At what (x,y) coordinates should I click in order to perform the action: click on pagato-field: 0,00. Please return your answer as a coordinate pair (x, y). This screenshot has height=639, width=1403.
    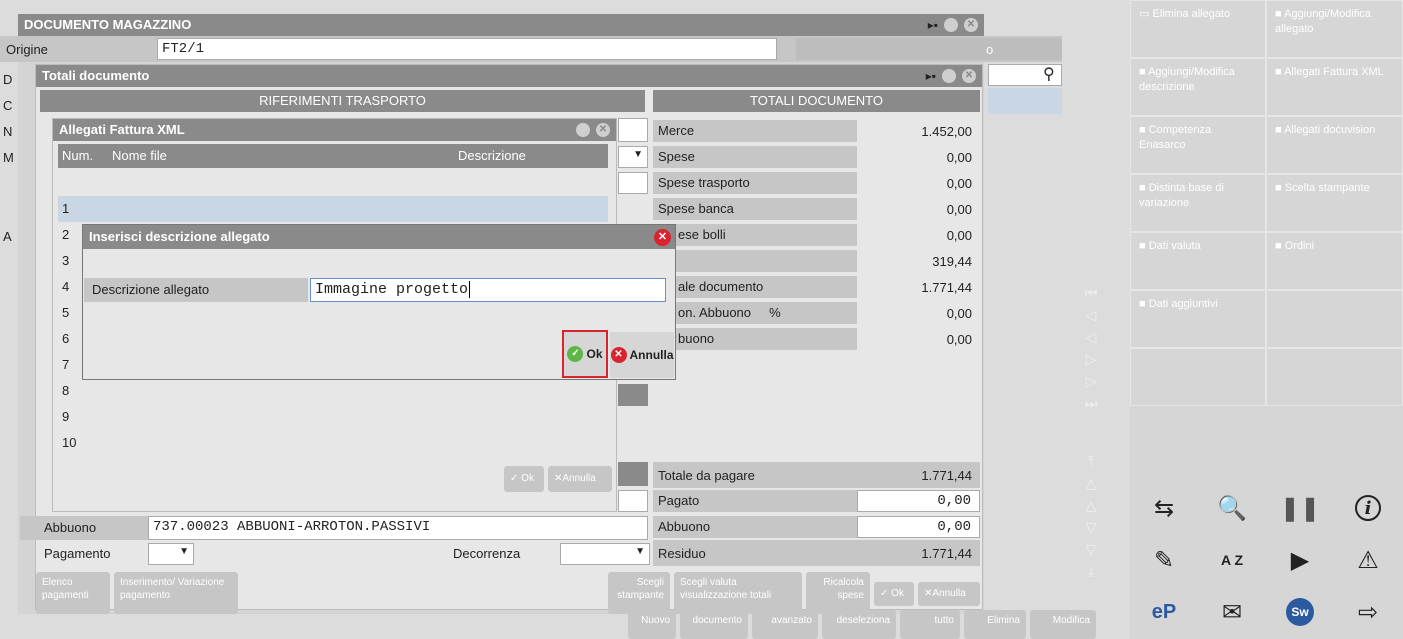
    Looking at the image, I should click on (918, 501).